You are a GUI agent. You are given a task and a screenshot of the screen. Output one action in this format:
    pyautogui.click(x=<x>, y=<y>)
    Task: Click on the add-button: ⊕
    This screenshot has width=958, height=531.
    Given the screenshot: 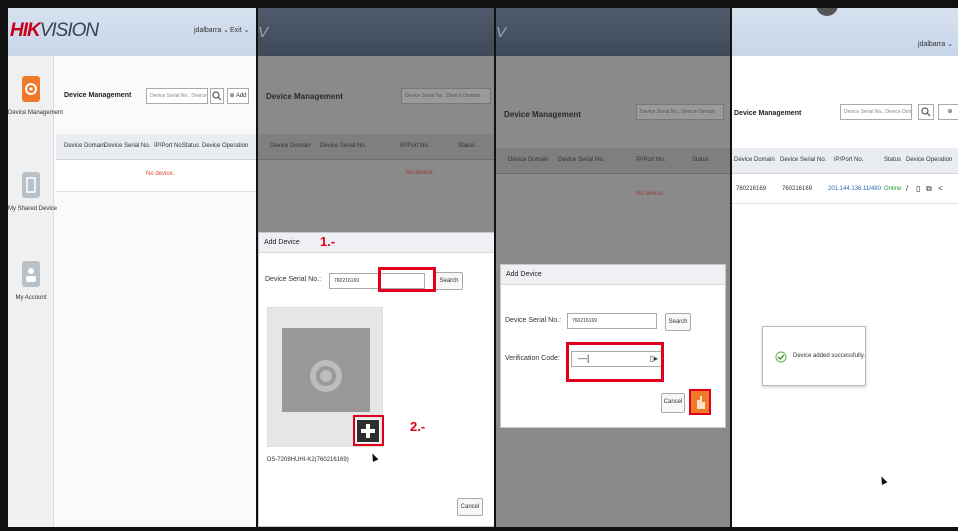 What is the action you would take?
    pyautogui.click(x=948, y=112)
    